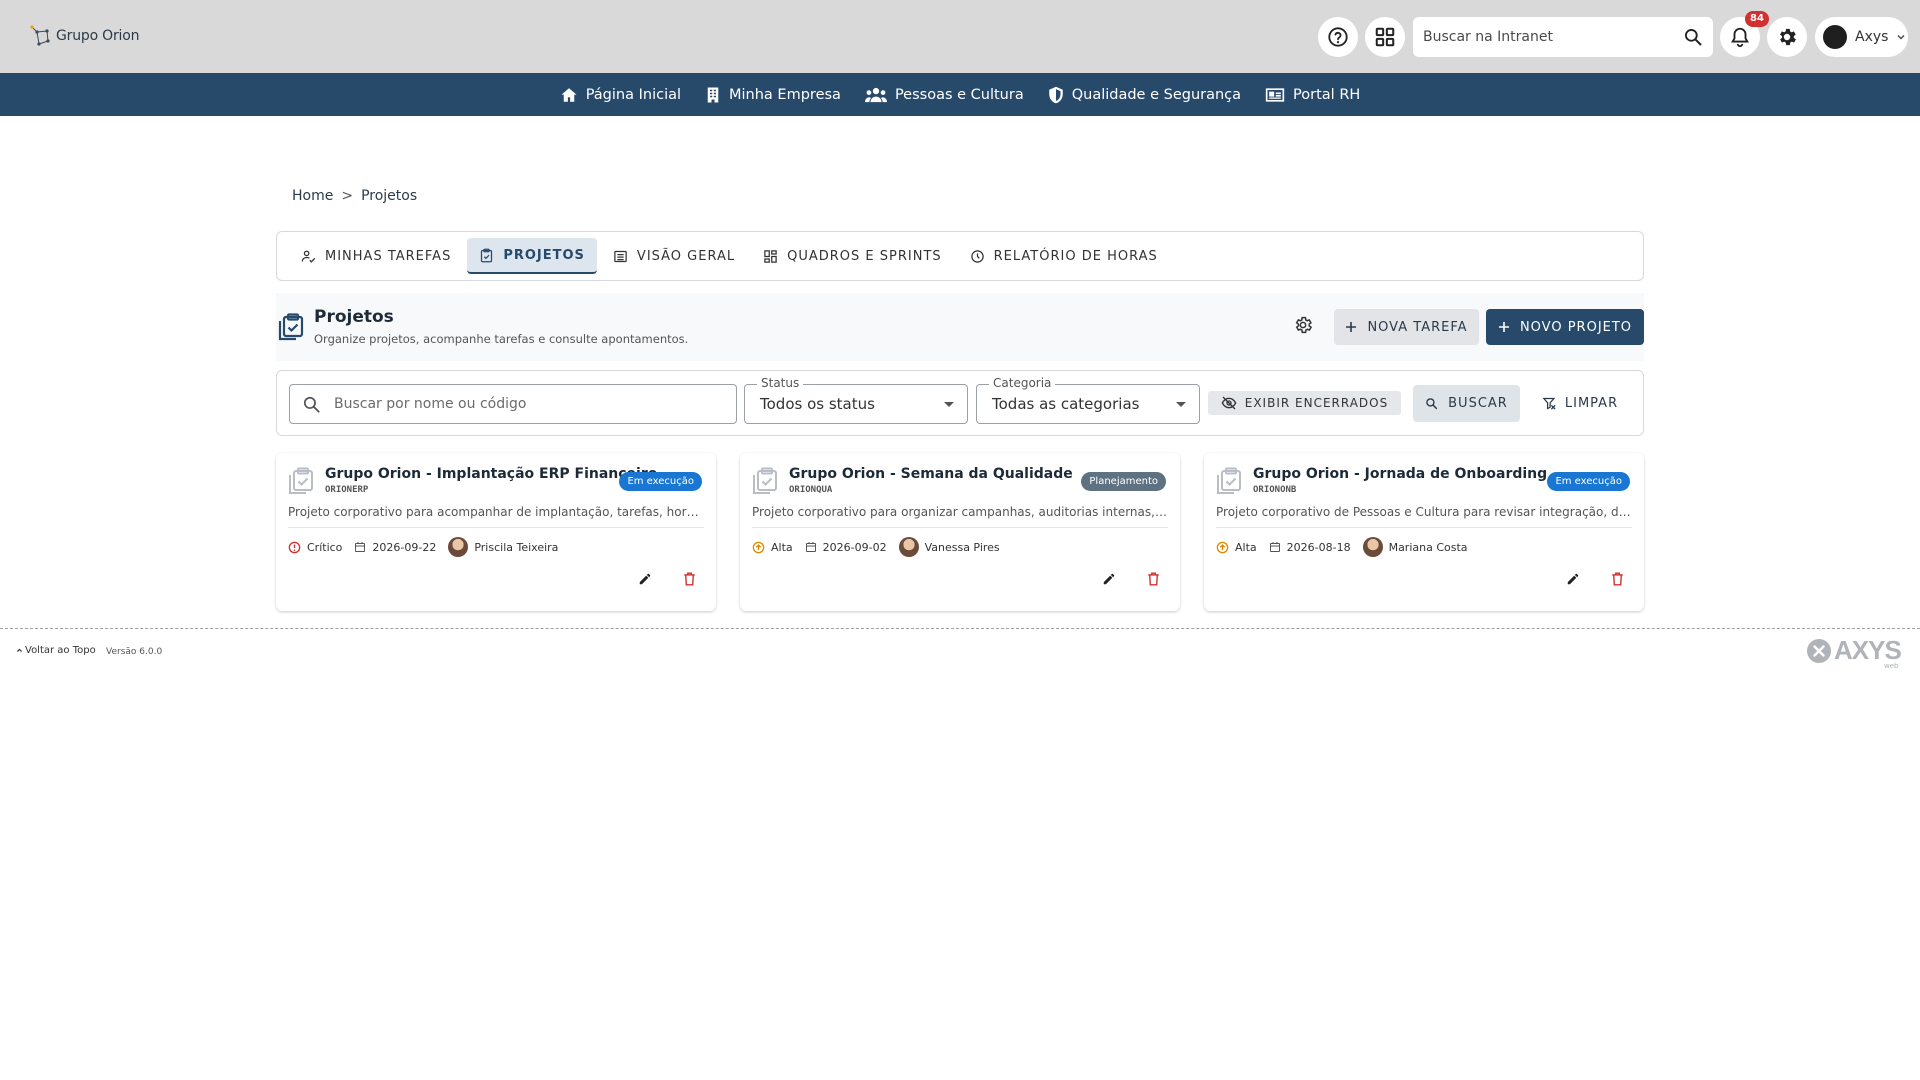 The image size is (1920, 1080). Describe the element at coordinates (864, 256) in the screenshot. I see `tab-label: QUADROS E SPRINTS` at that location.